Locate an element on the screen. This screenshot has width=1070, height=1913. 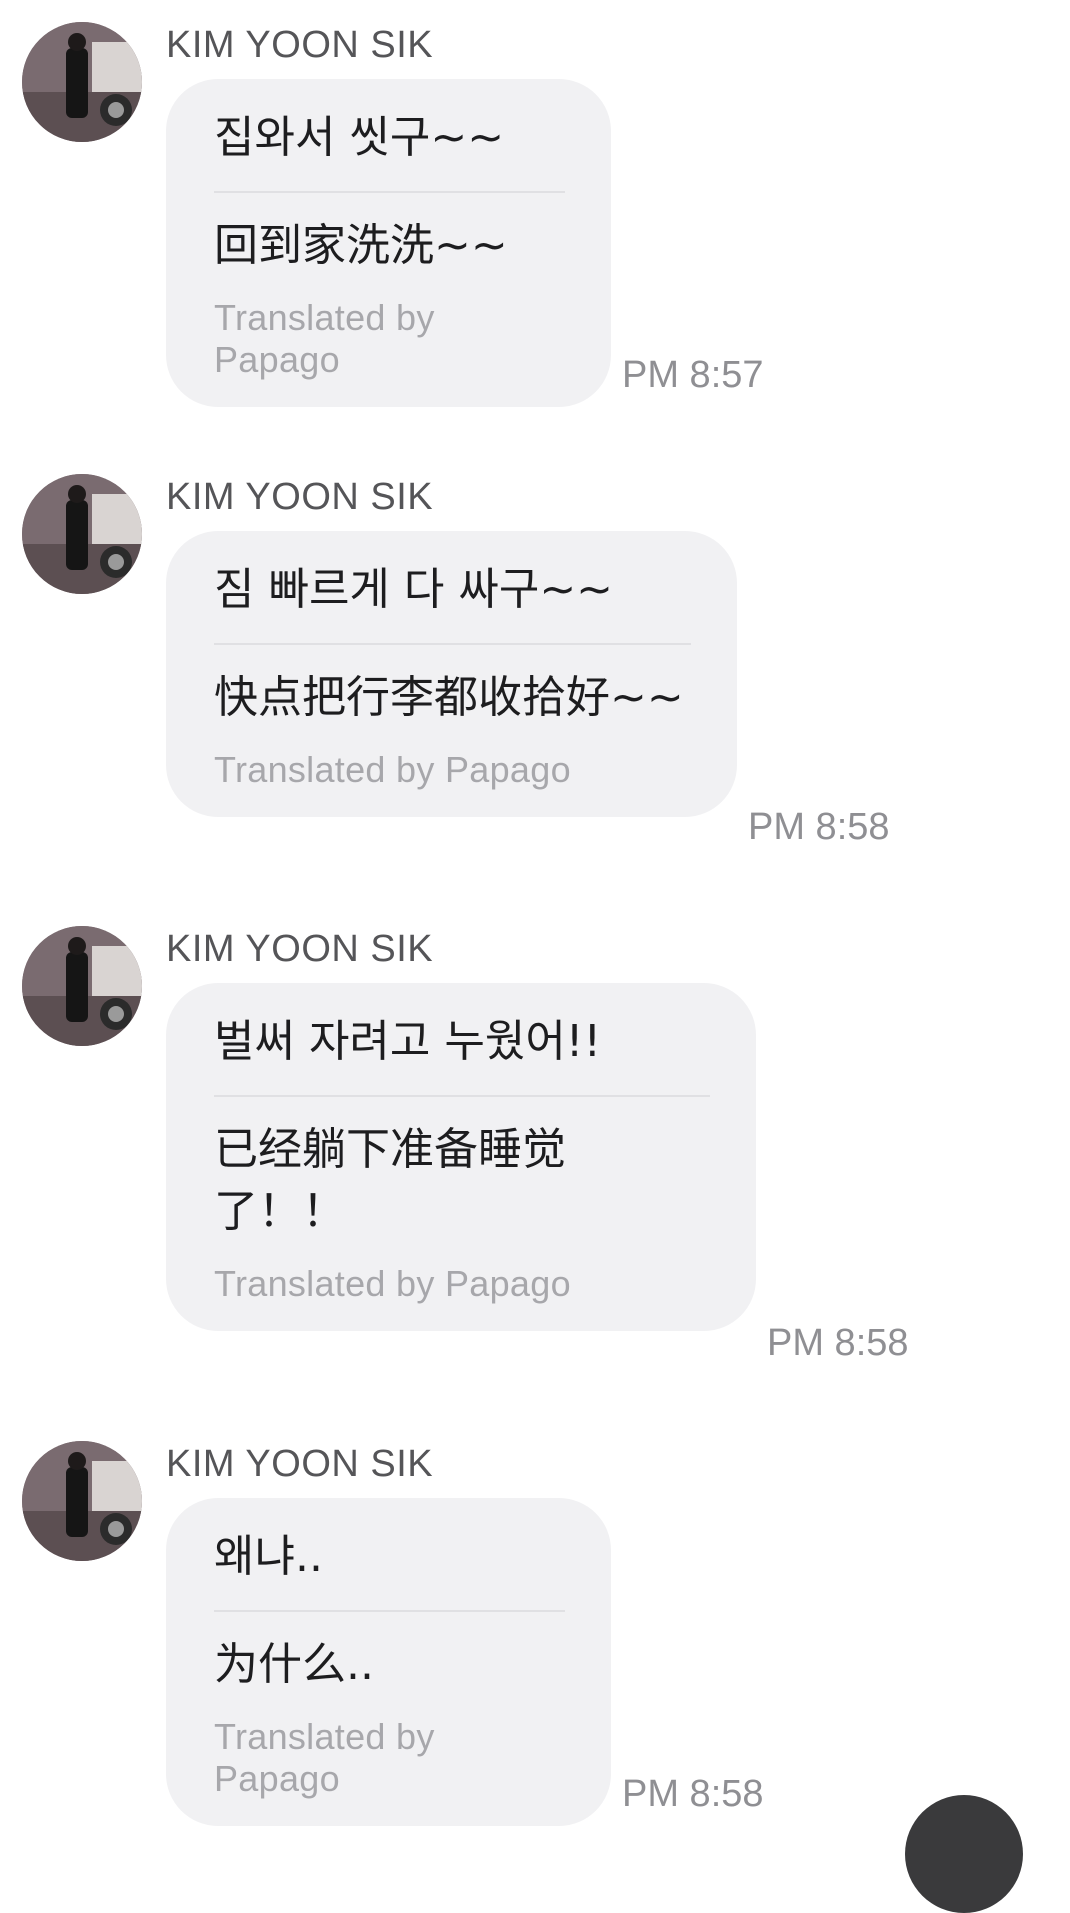
translated-text: 为什么.. is located at coordinates (294, 1664).